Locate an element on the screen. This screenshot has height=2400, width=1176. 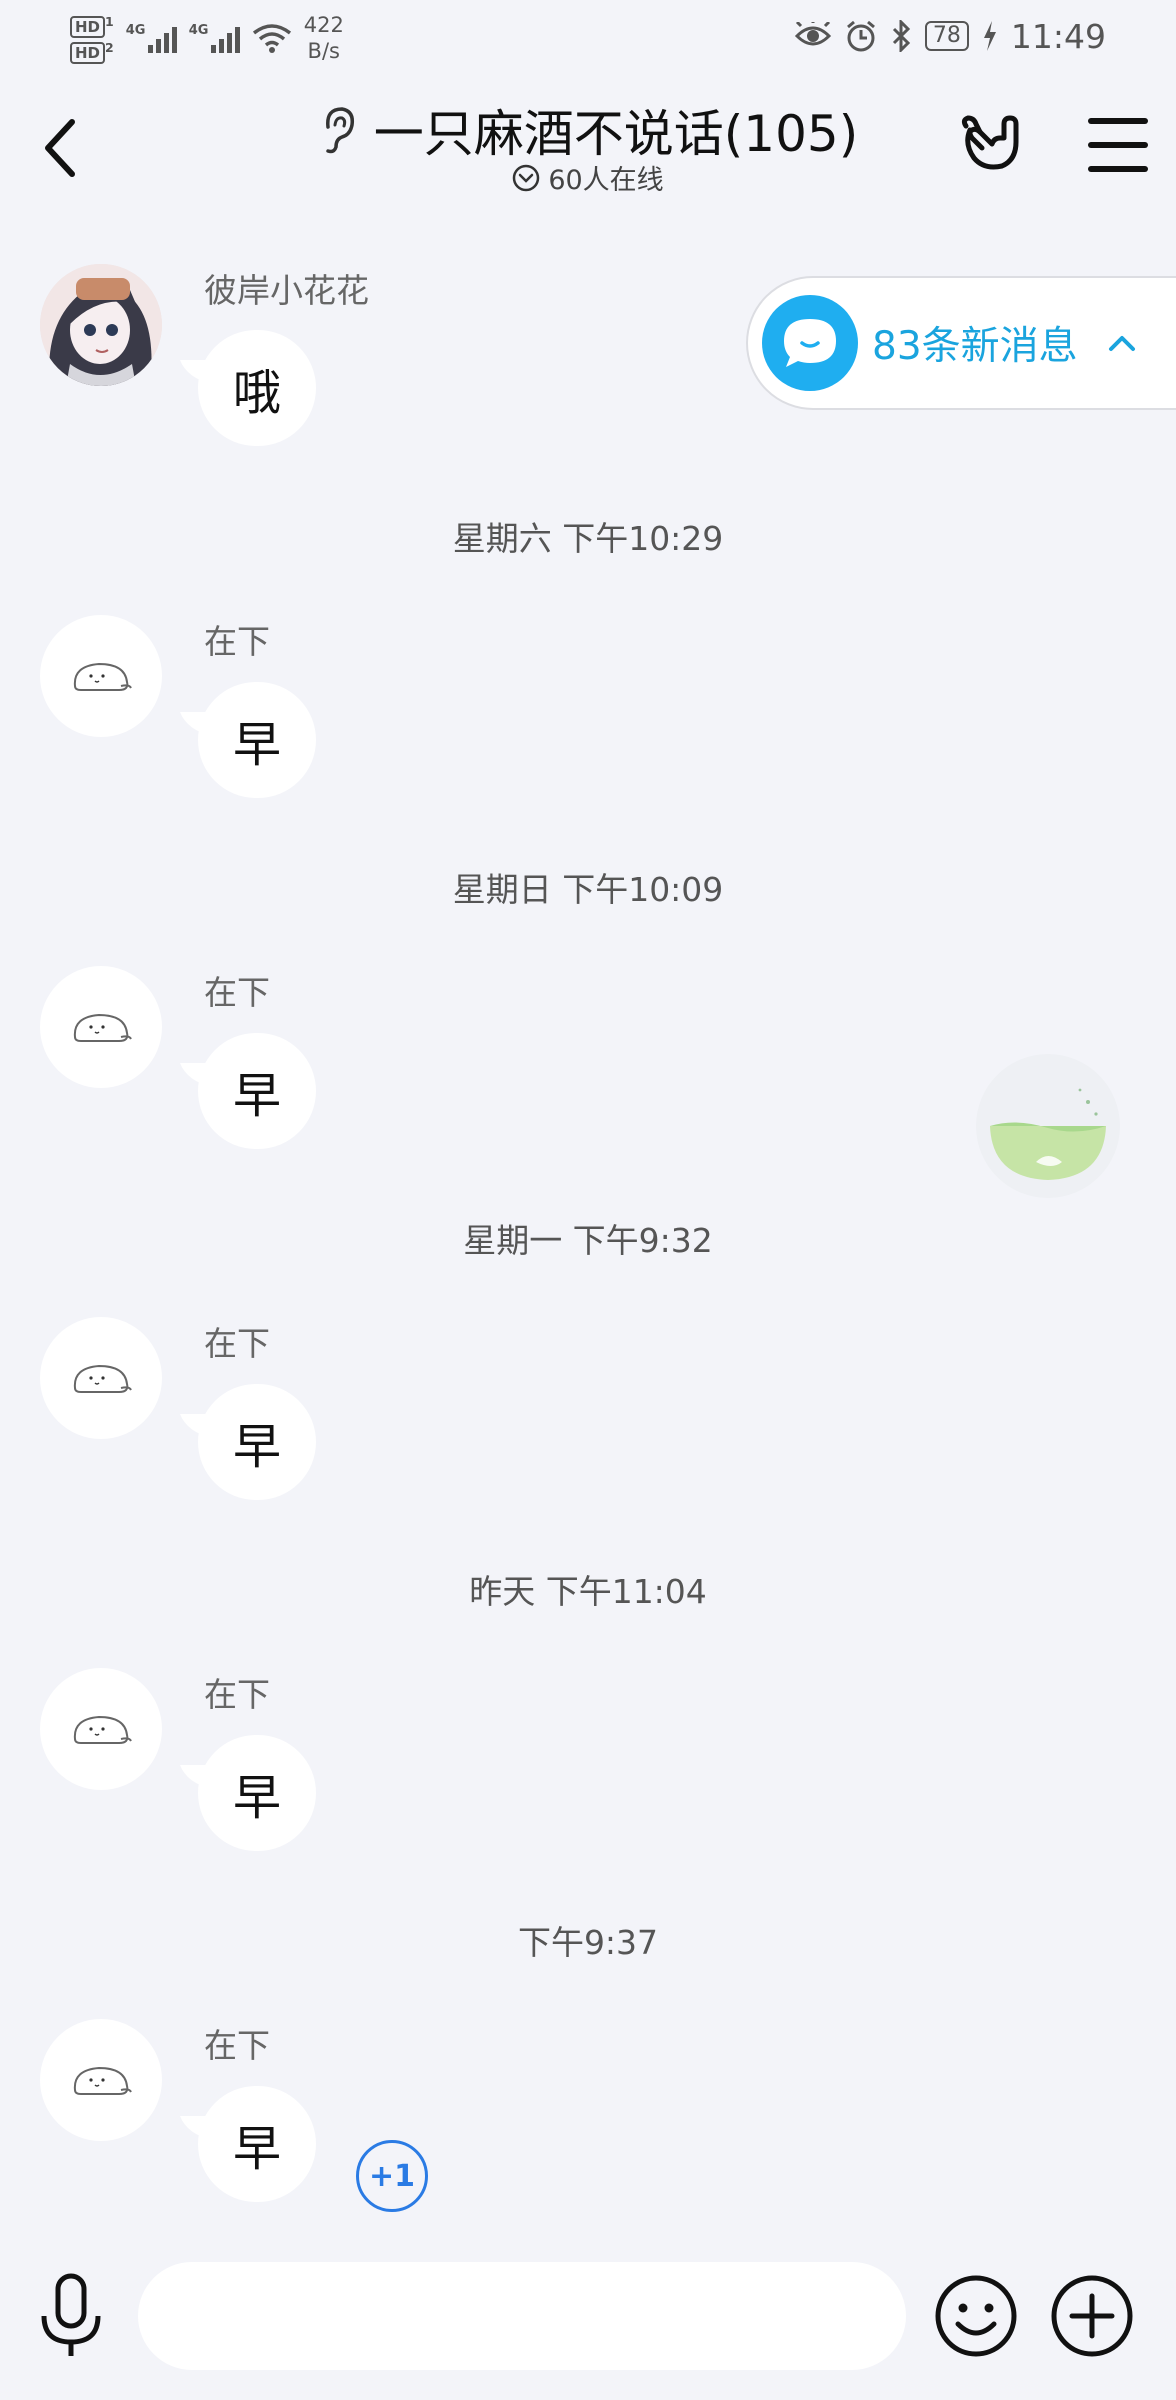
bluetooth-icon is located at coordinates (901, 36).